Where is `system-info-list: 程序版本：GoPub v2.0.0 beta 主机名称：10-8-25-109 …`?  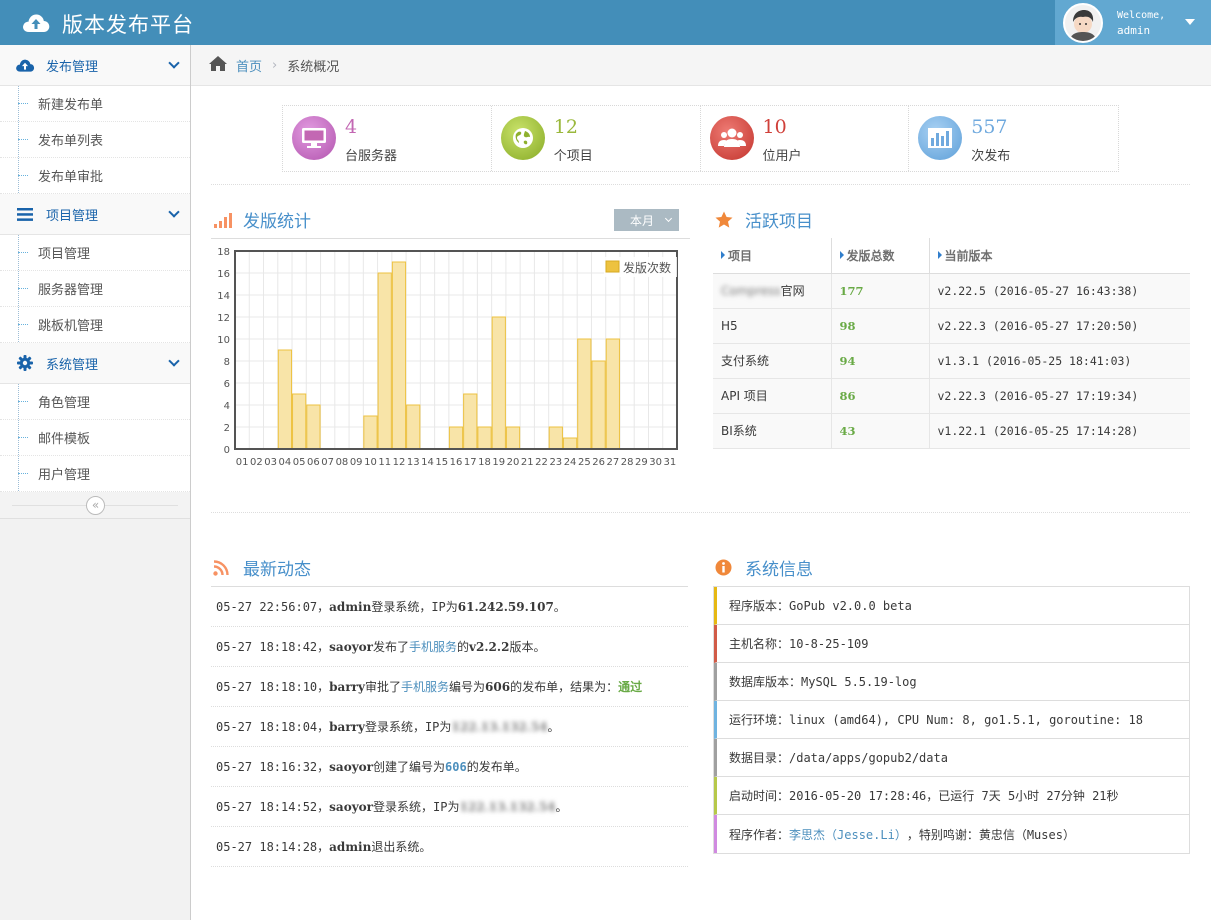
system-info-list: 程序版本：GoPub v2.0.0 beta 主机名称：10-8-25-109 … is located at coordinates (951, 720).